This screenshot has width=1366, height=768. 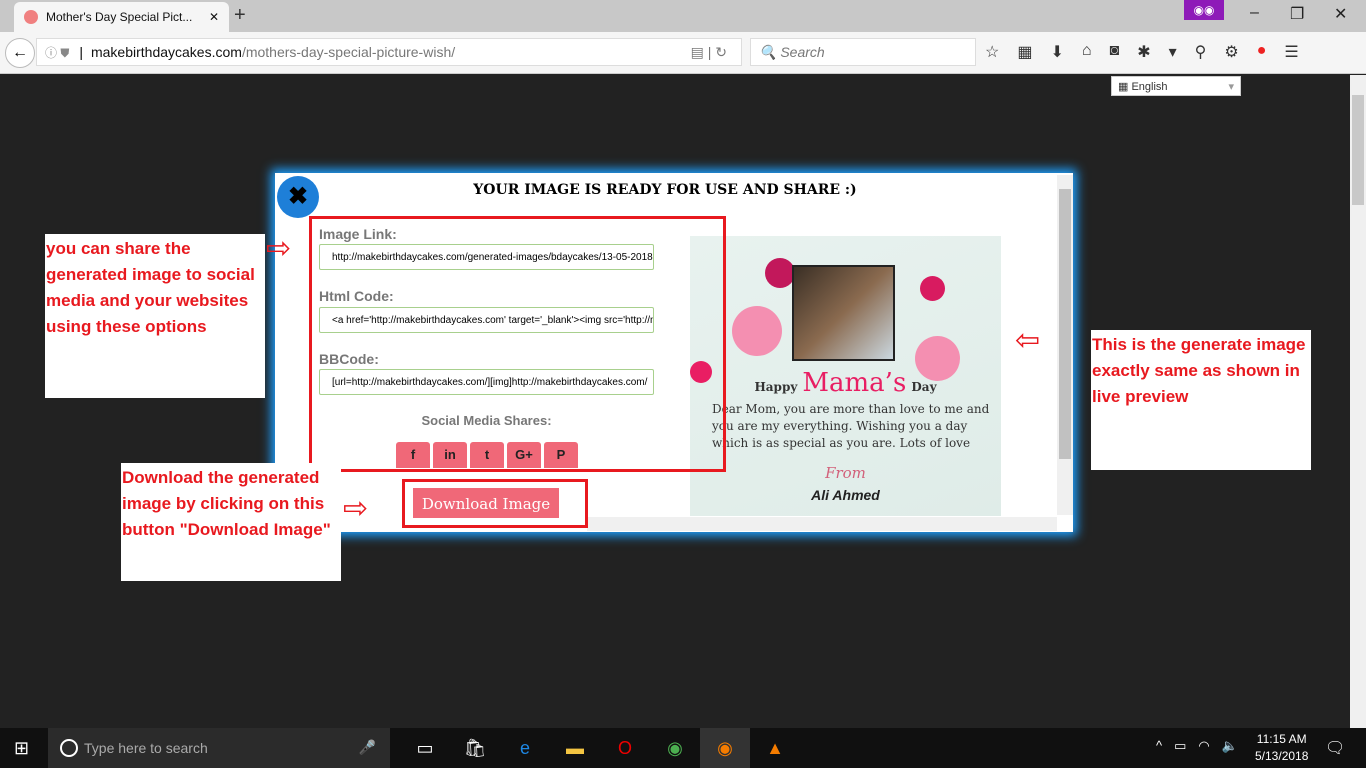 What do you see at coordinates (1024, 52) in the screenshot?
I see `reading-list-icon: ▦` at bounding box center [1024, 52].